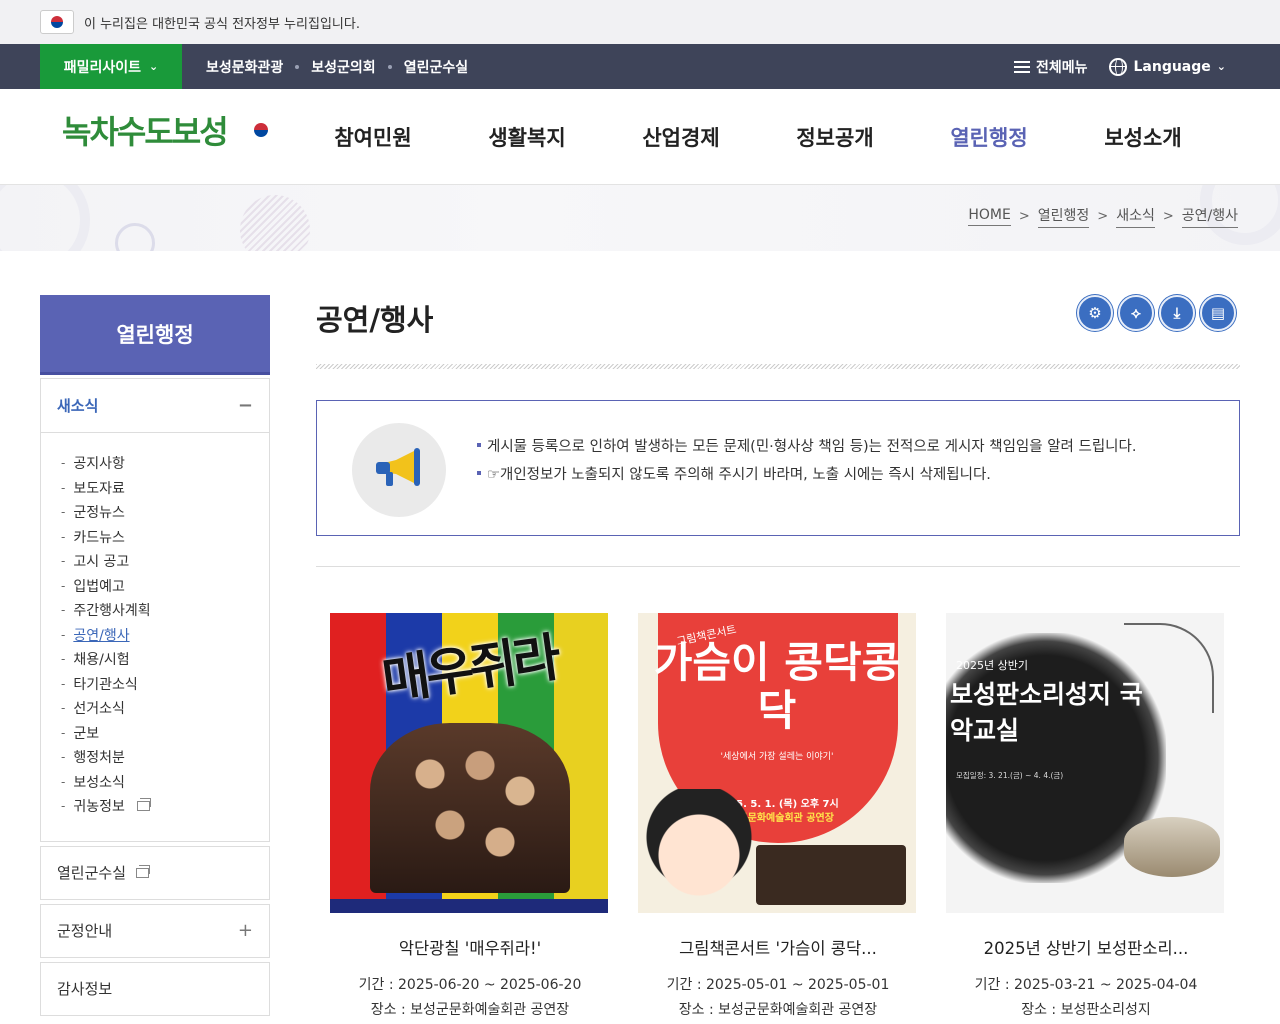 The width and height of the screenshot is (1280, 1024). I want to click on korea-flag-icon, so click(57, 22).